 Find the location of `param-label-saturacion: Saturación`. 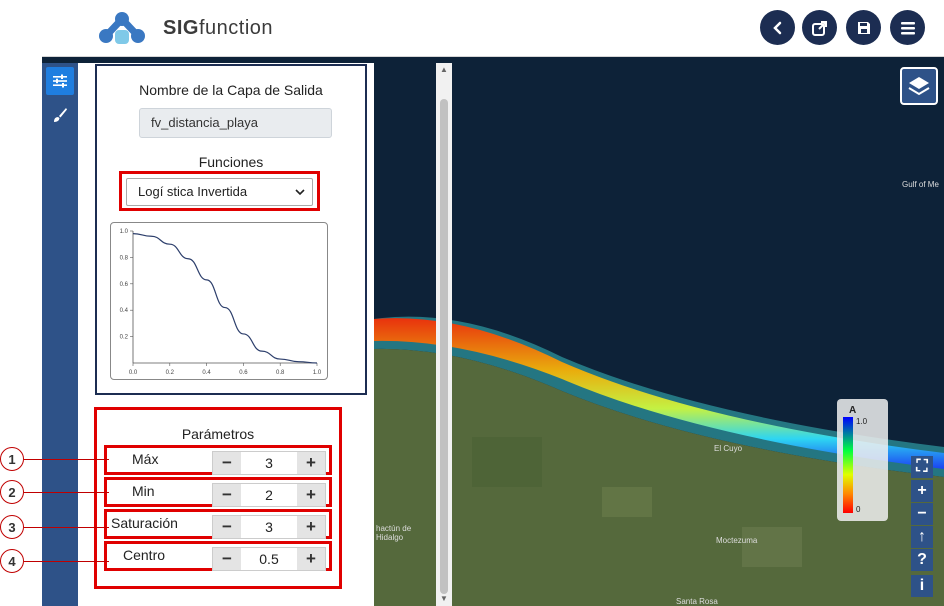

param-label-saturacion: Saturación is located at coordinates (144, 523).